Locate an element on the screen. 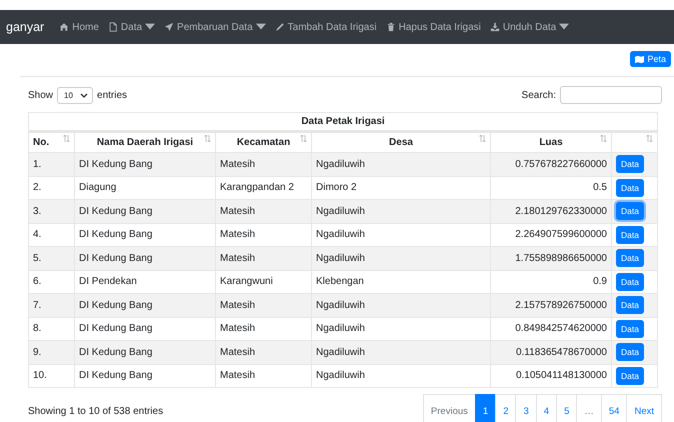 This screenshot has height=422, width=674. download-icon is located at coordinates (495, 27).